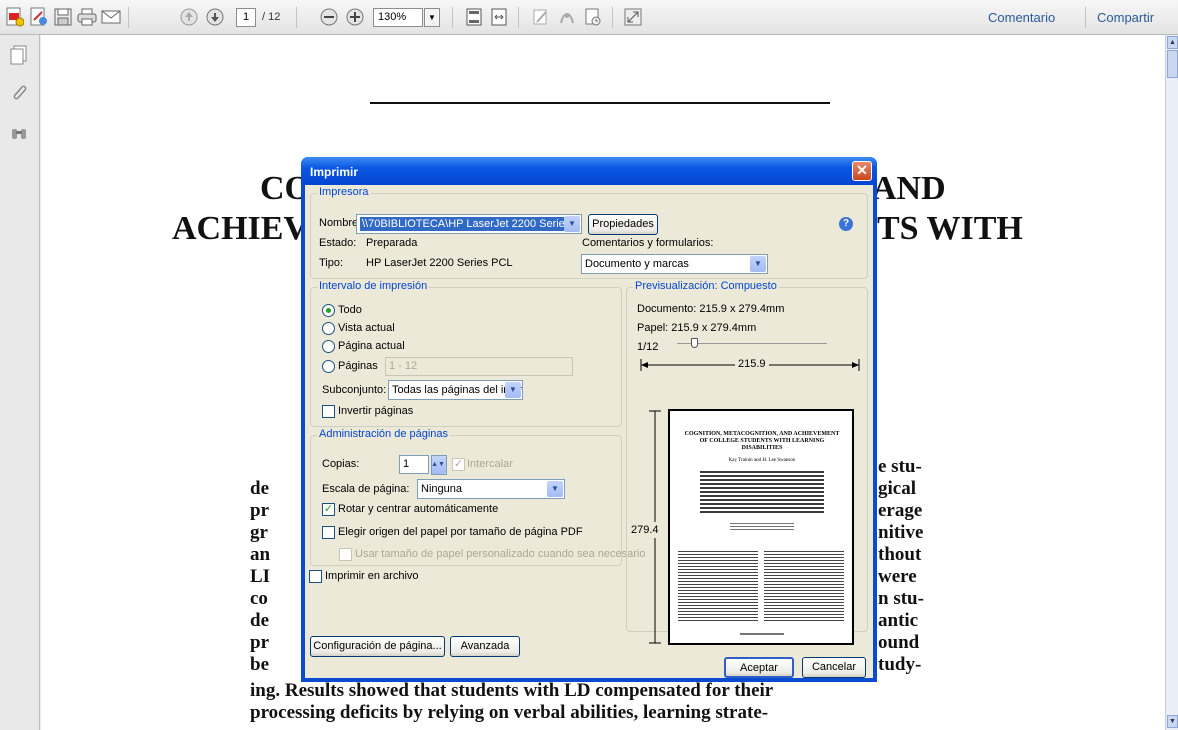 Image resolution: width=1178 pixels, height=730 pixels. What do you see at coordinates (439, 263) in the screenshot?
I see `type-value: HP LaserJet 2200 Series PCL` at bounding box center [439, 263].